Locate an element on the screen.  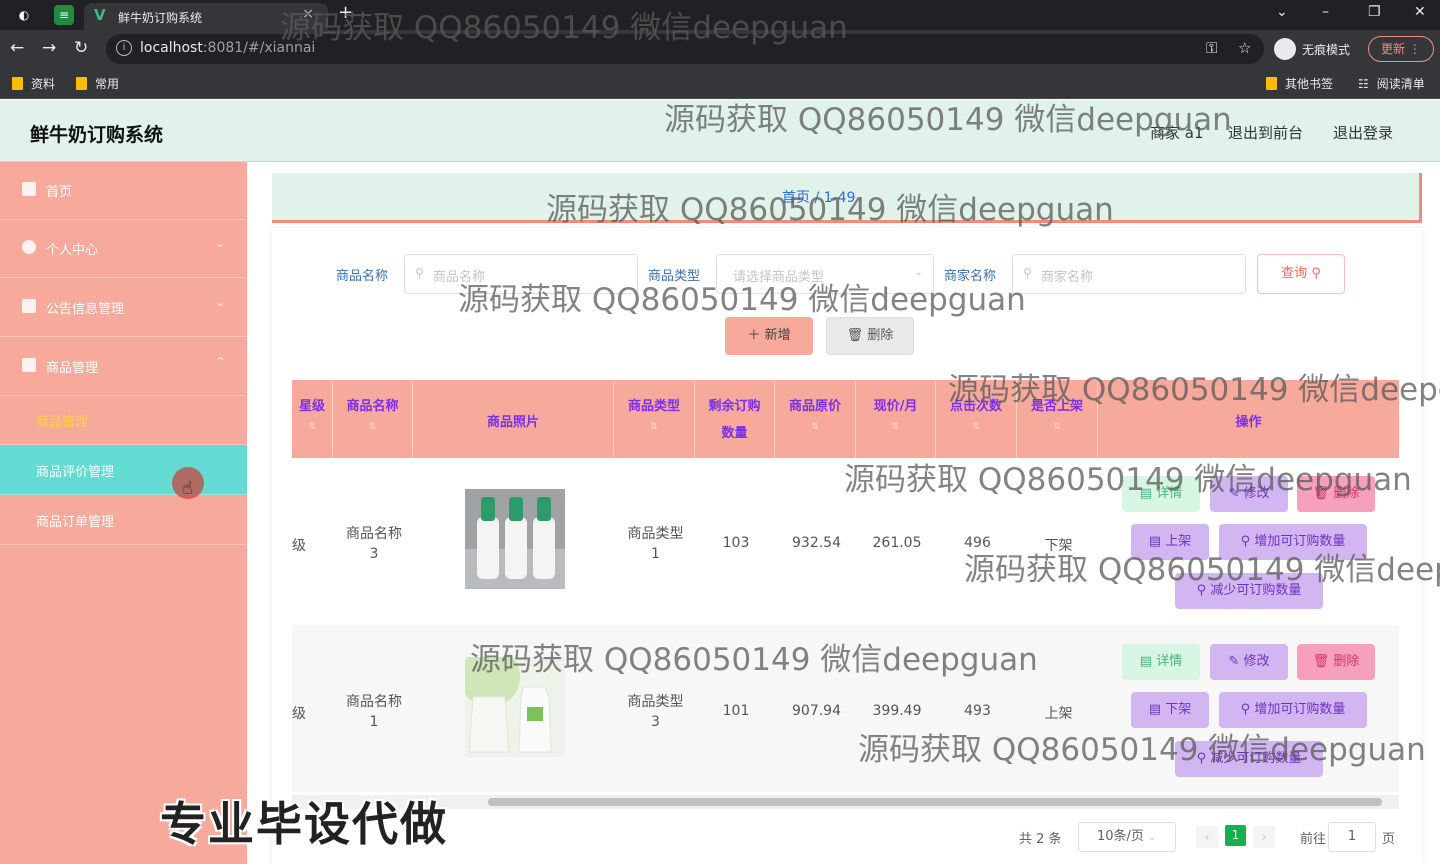
column-header-current-price: 现价/月 ⇅ is located at coordinates (896, 419).